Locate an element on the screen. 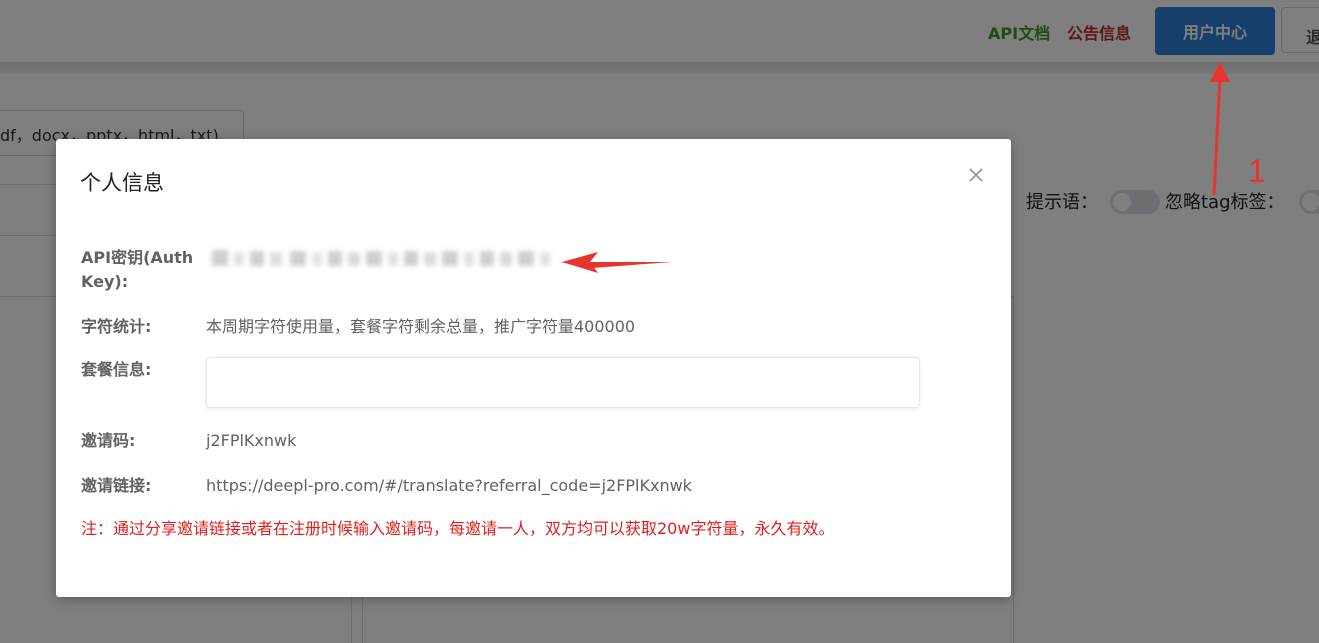 The image size is (1319, 643). close-icon is located at coordinates (976, 175).